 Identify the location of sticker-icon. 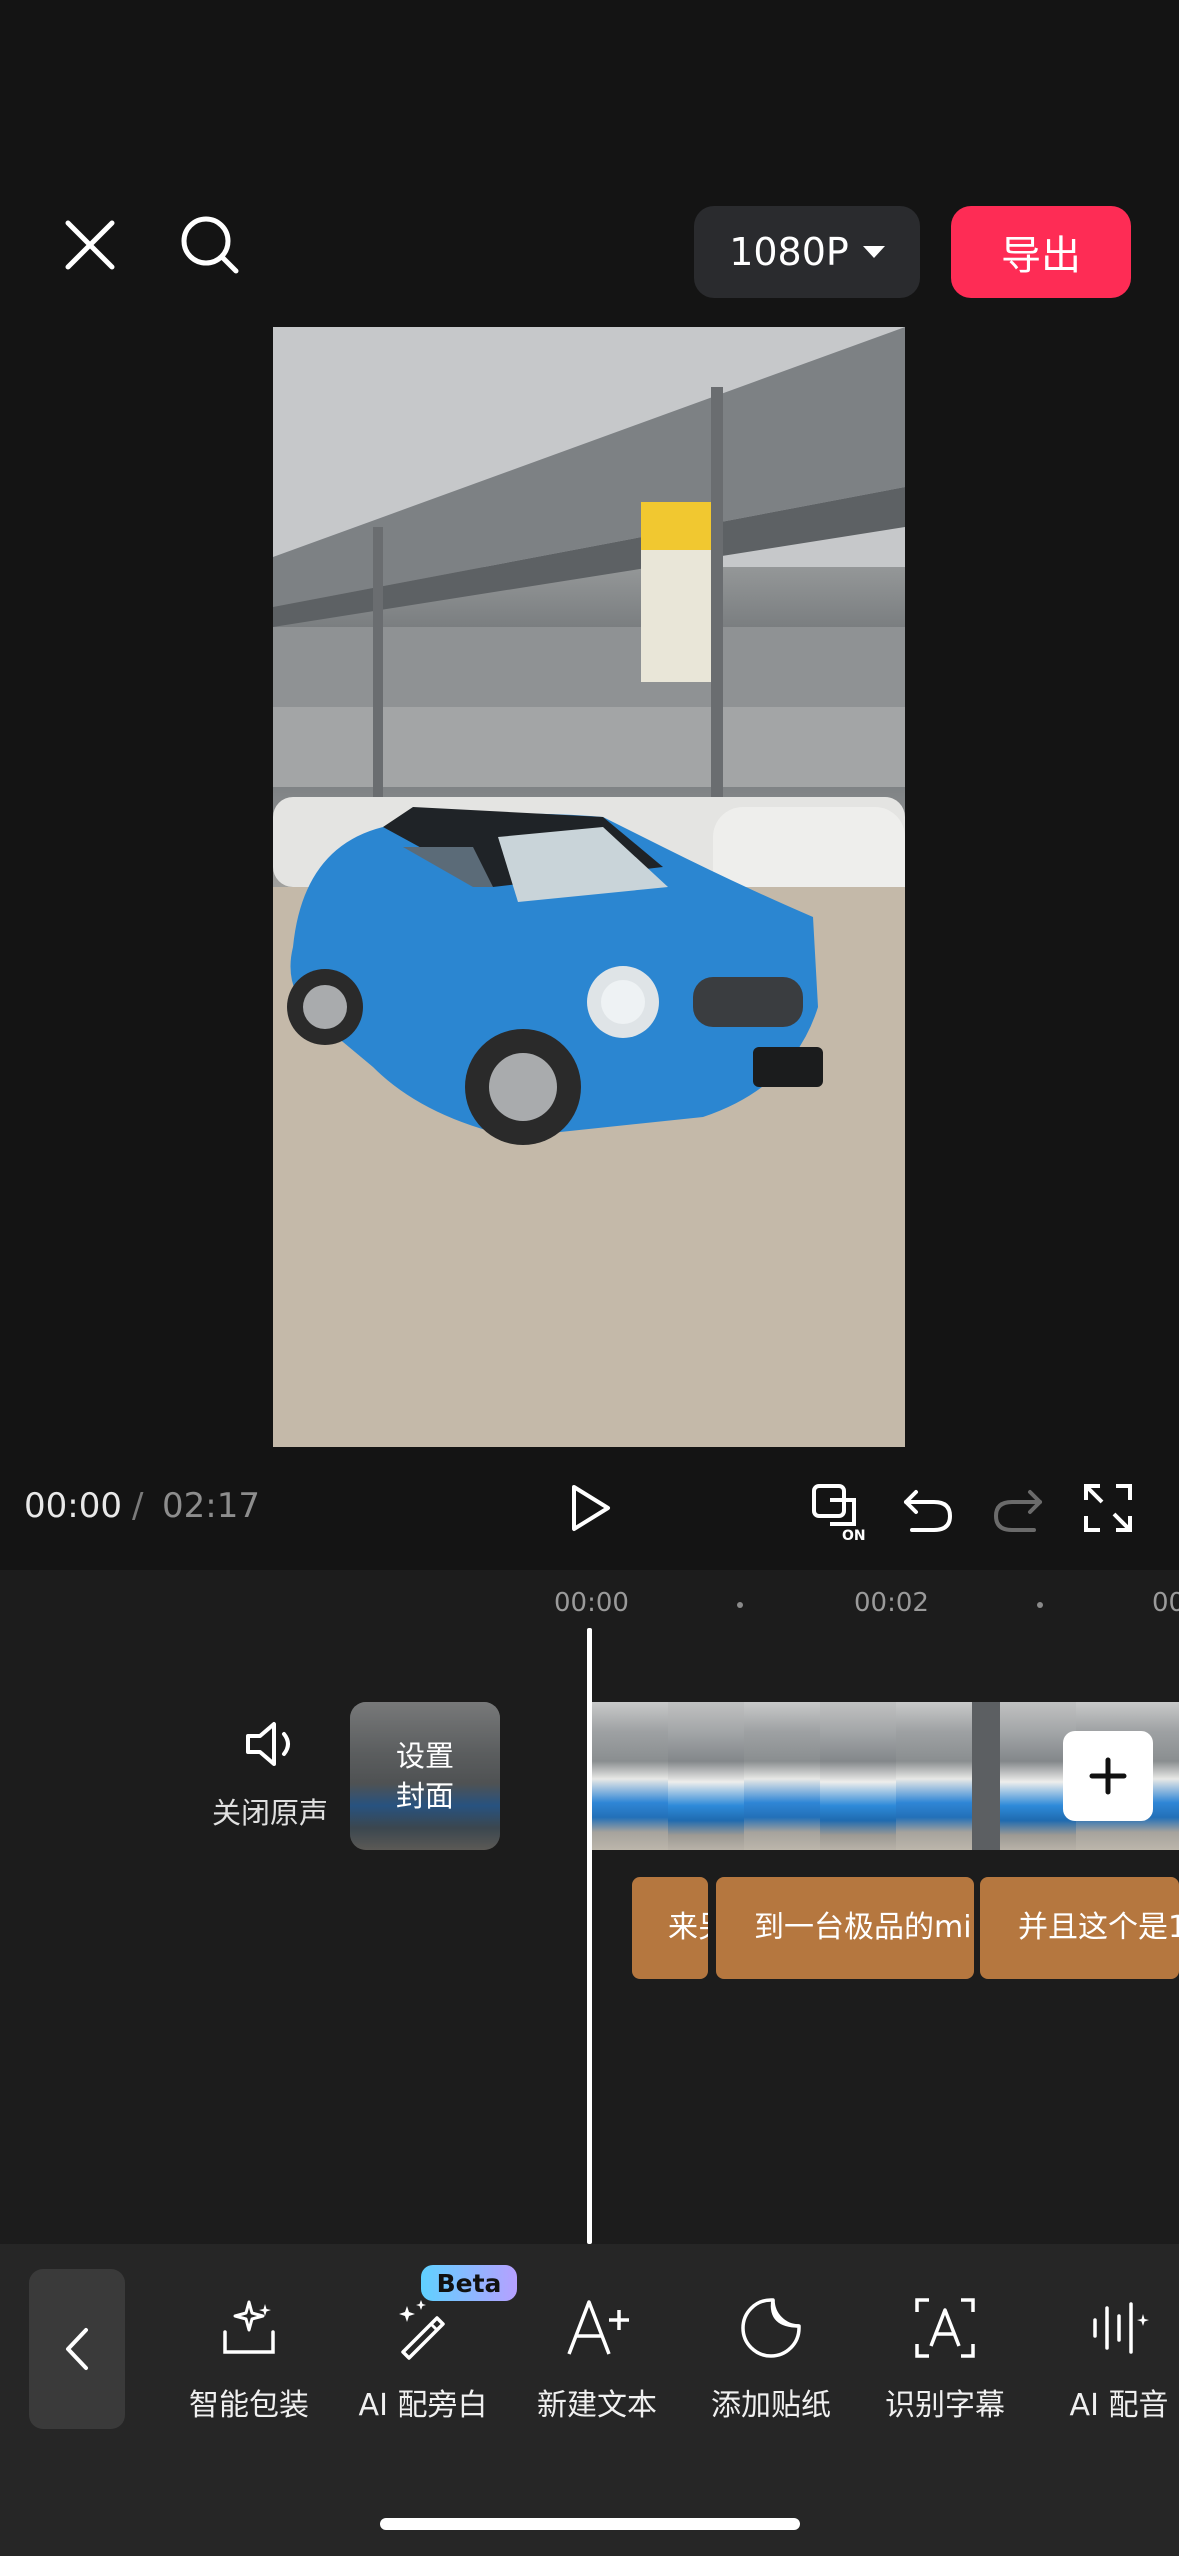
(771, 2328).